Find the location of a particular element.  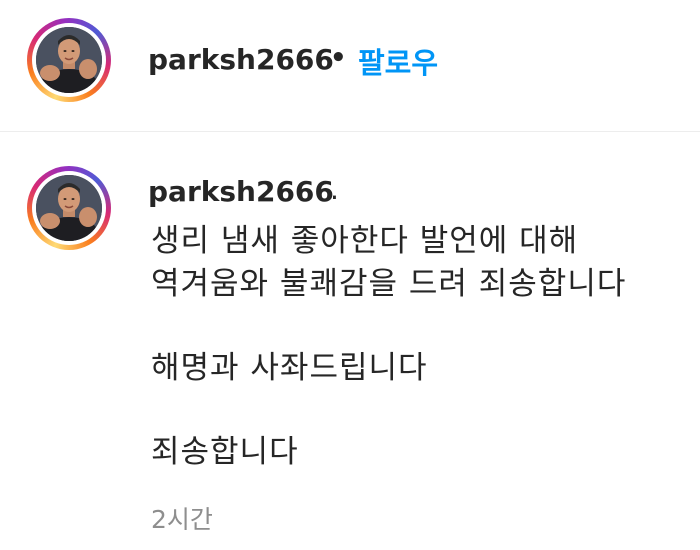

comment-avatar is located at coordinates (69, 208).